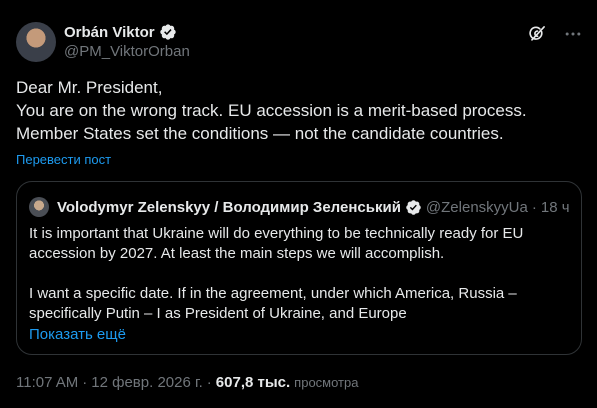  I want to click on quoted-post-time: 18 ч, so click(555, 207).